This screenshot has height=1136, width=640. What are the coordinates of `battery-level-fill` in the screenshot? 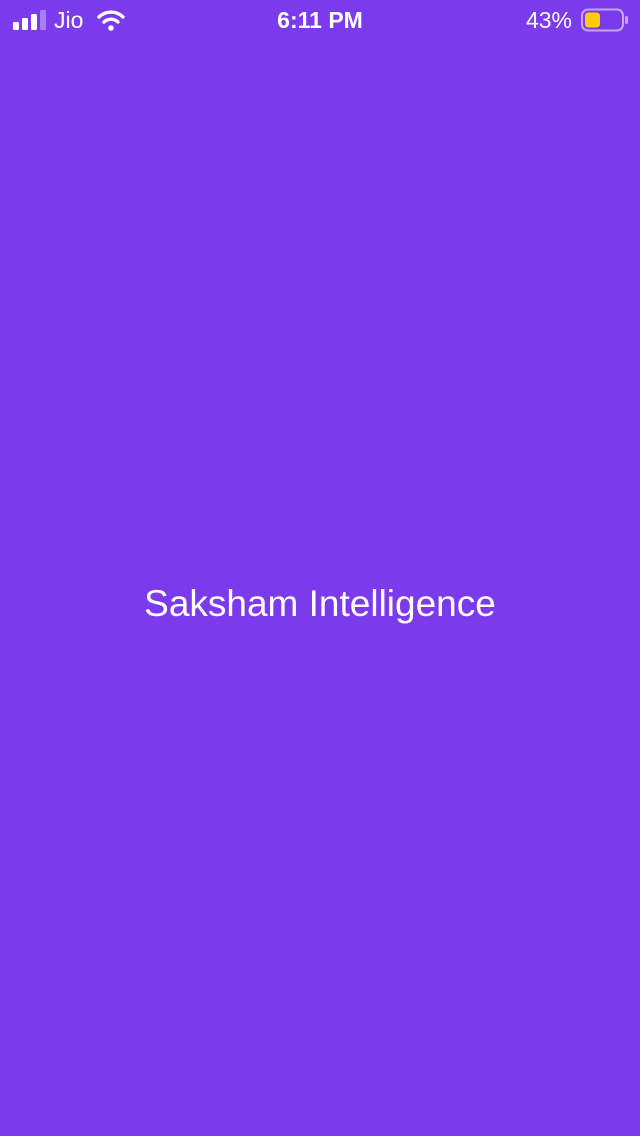 It's located at (592, 20).